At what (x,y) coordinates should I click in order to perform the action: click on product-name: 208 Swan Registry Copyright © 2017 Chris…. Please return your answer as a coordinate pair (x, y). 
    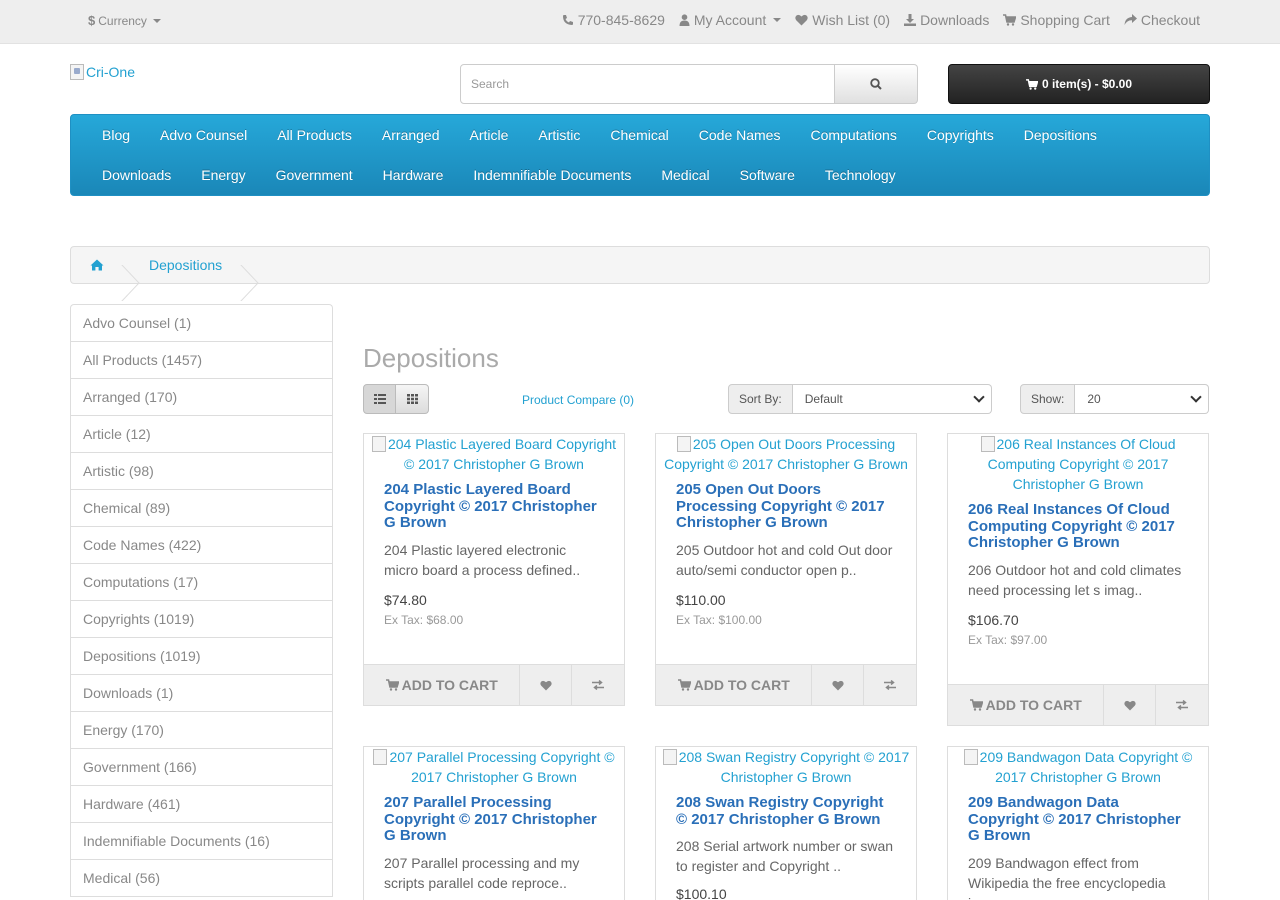
    Looking at the image, I should click on (786, 811).